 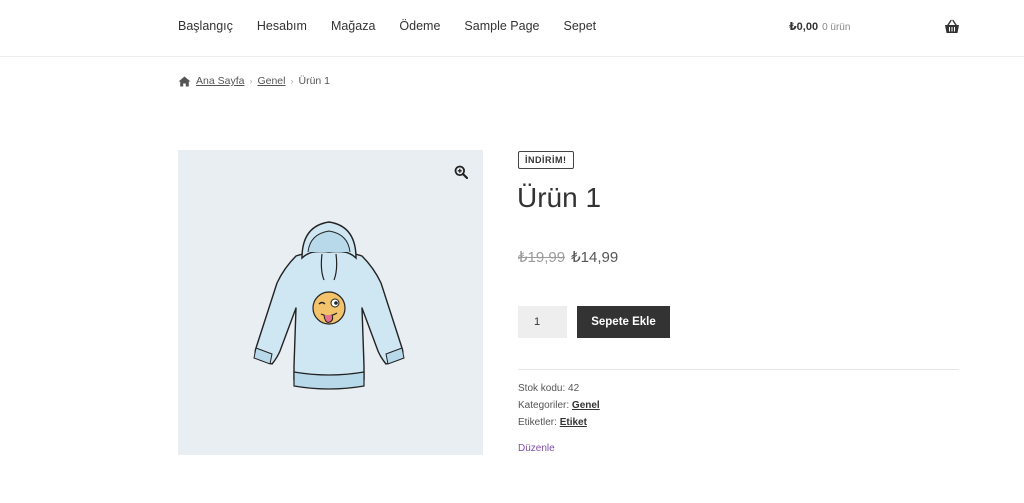 What do you see at coordinates (542, 257) in the screenshot?
I see `old-price: ₺19,99` at bounding box center [542, 257].